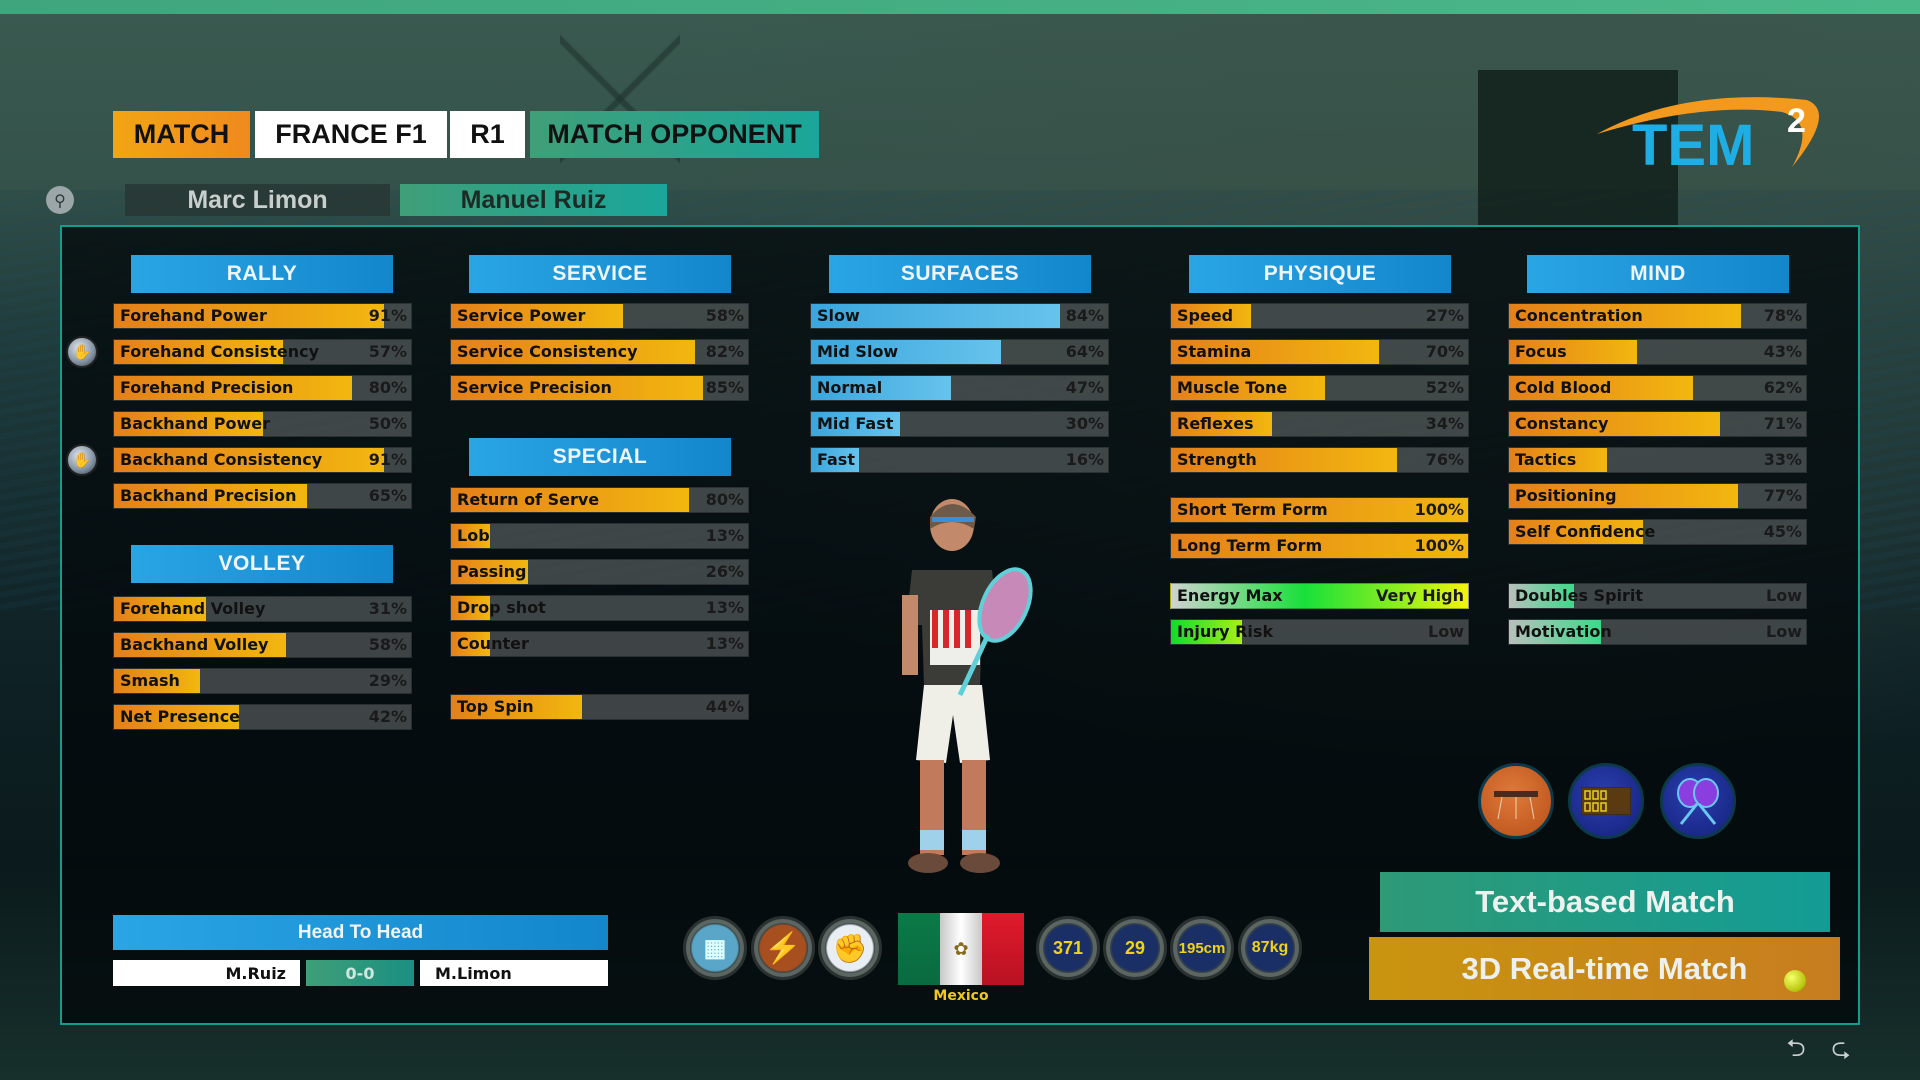  What do you see at coordinates (387, 495) in the screenshot?
I see `stat-value: 65%` at bounding box center [387, 495].